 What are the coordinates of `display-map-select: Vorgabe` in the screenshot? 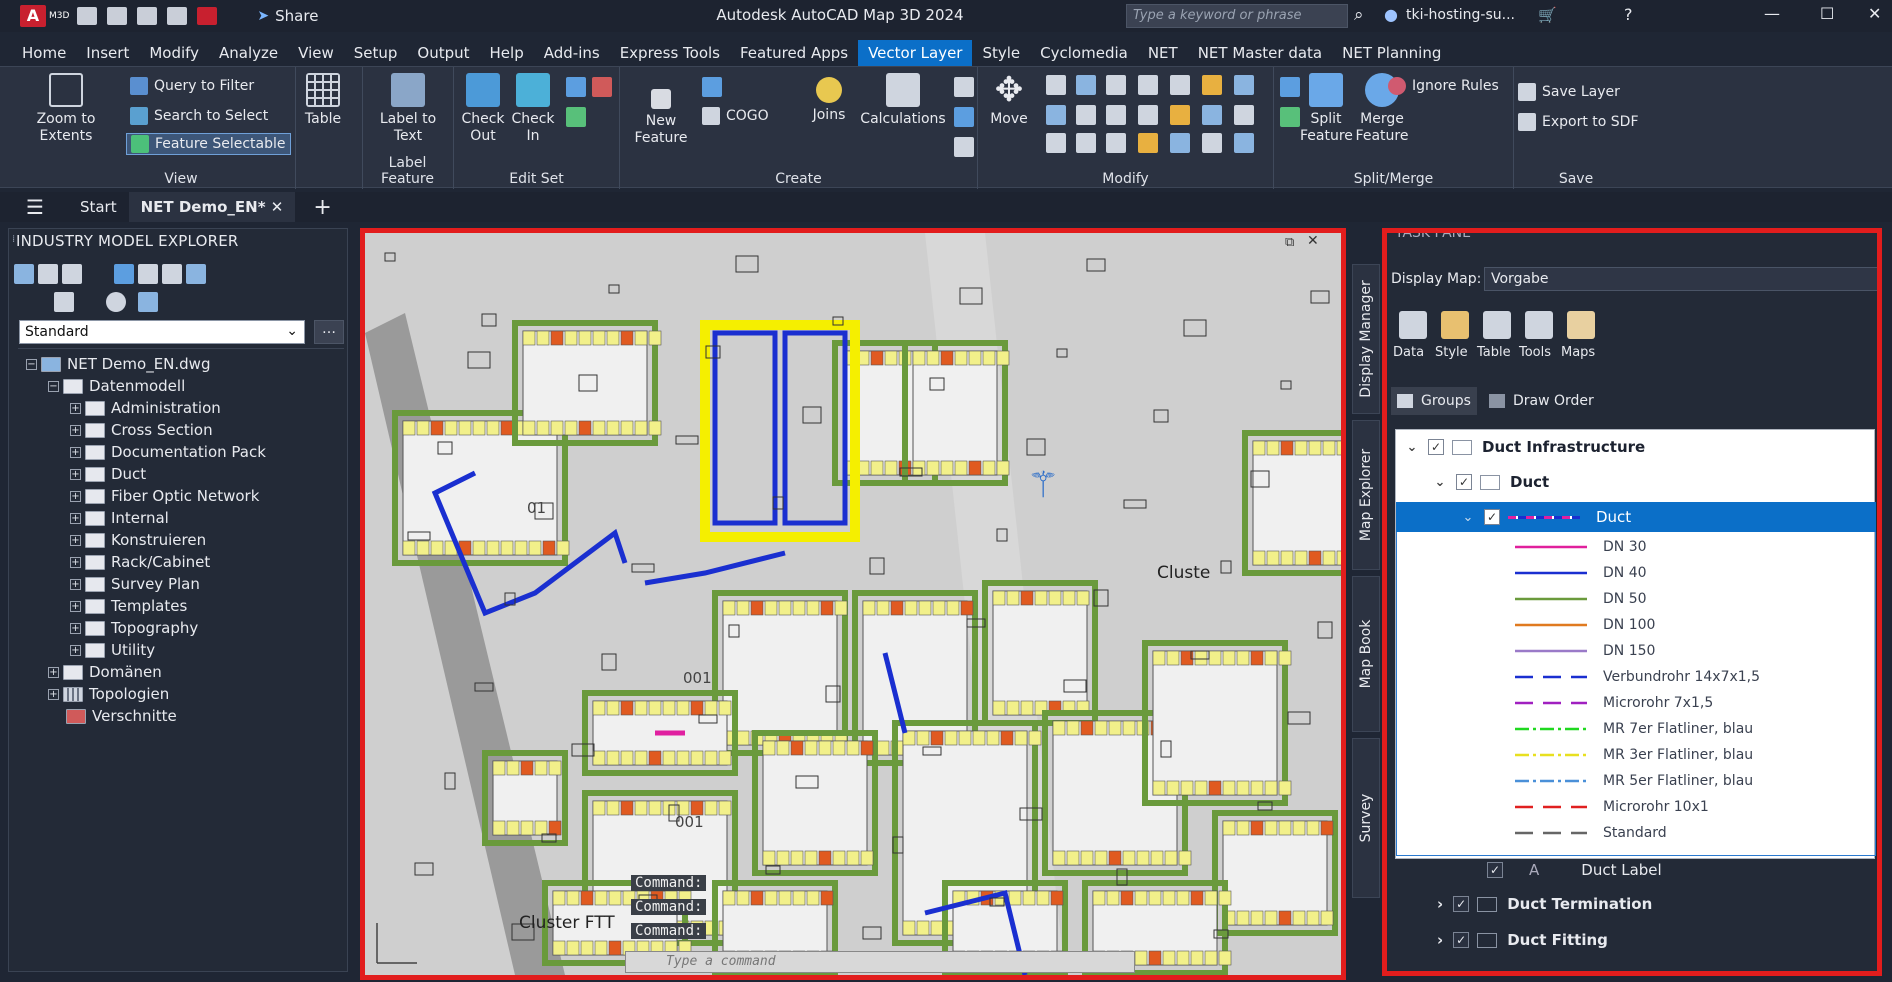 It's located at (1680, 279).